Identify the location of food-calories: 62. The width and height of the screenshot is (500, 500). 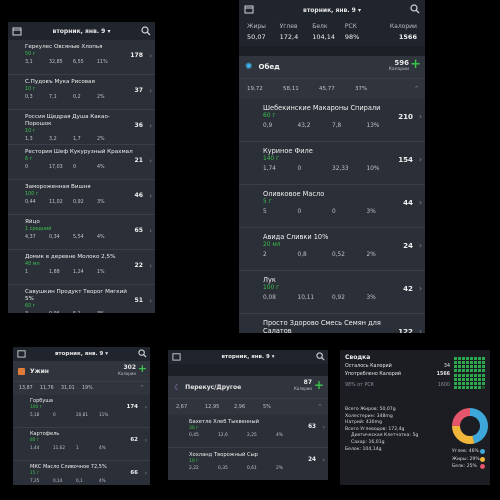
(134, 440).